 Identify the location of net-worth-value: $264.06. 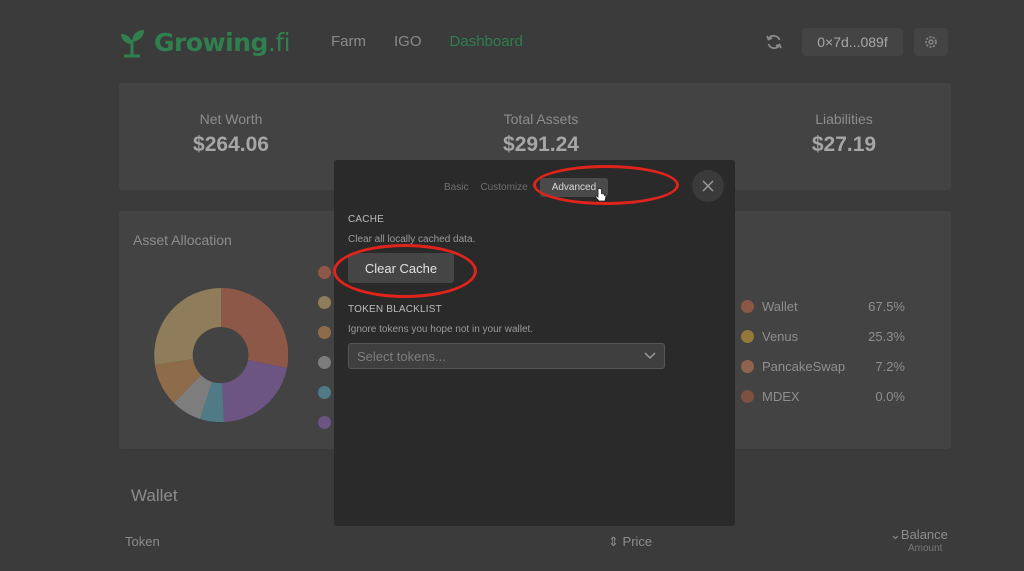
(231, 144).